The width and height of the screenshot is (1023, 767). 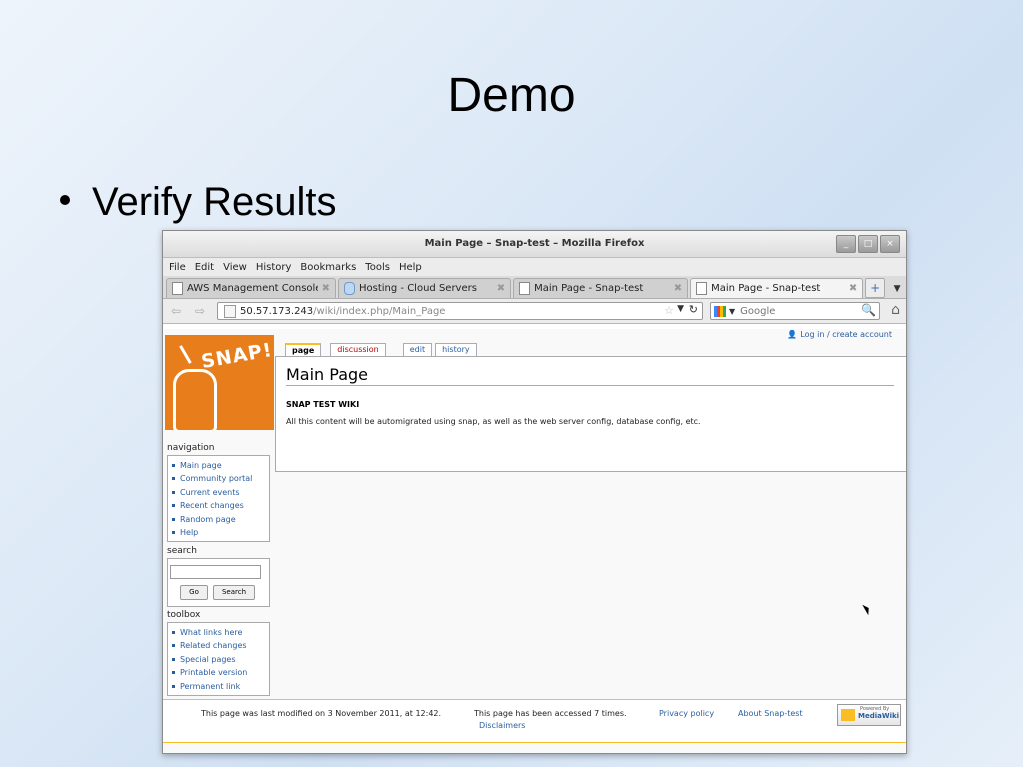 I want to click on footer-about-link: About Snap-test, so click(x=770, y=713).